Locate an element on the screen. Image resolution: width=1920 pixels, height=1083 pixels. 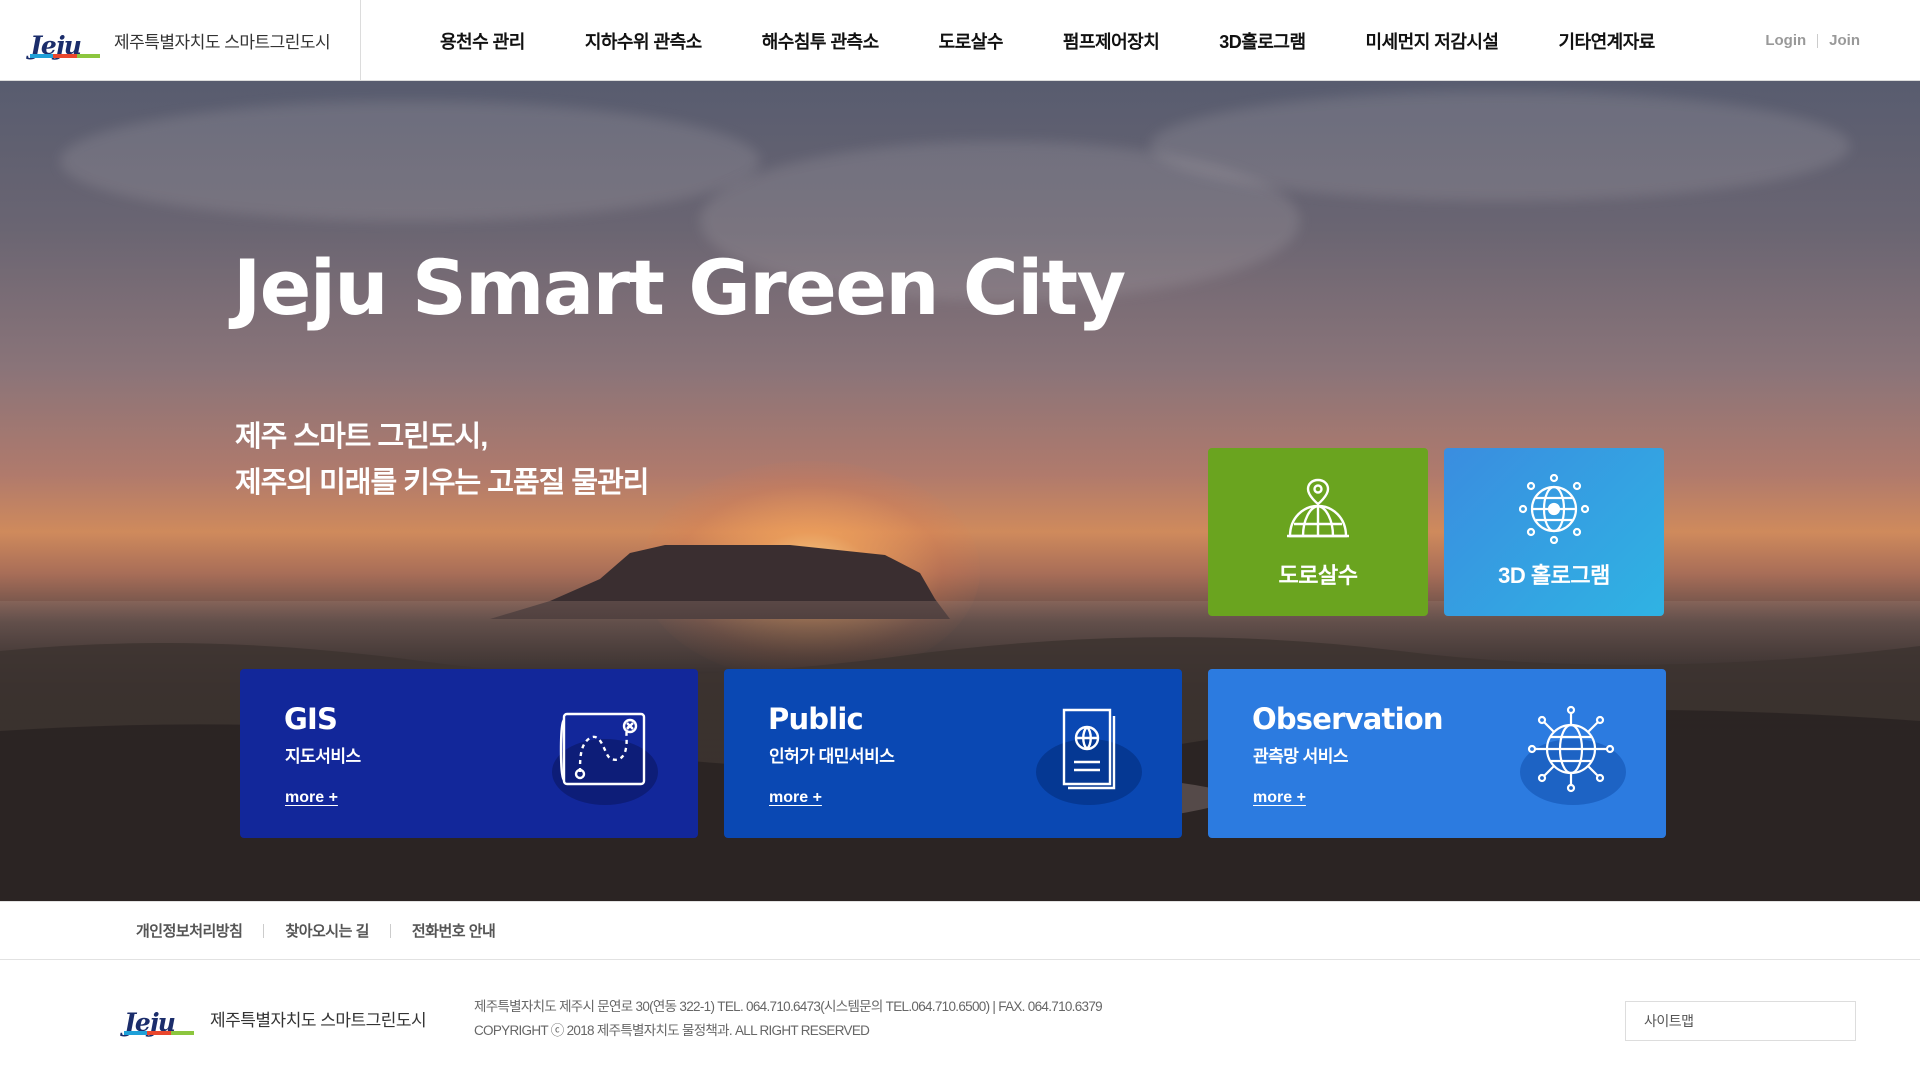
quick-3d-hologram-label: 3D 홀로그램 is located at coordinates (1554, 575).